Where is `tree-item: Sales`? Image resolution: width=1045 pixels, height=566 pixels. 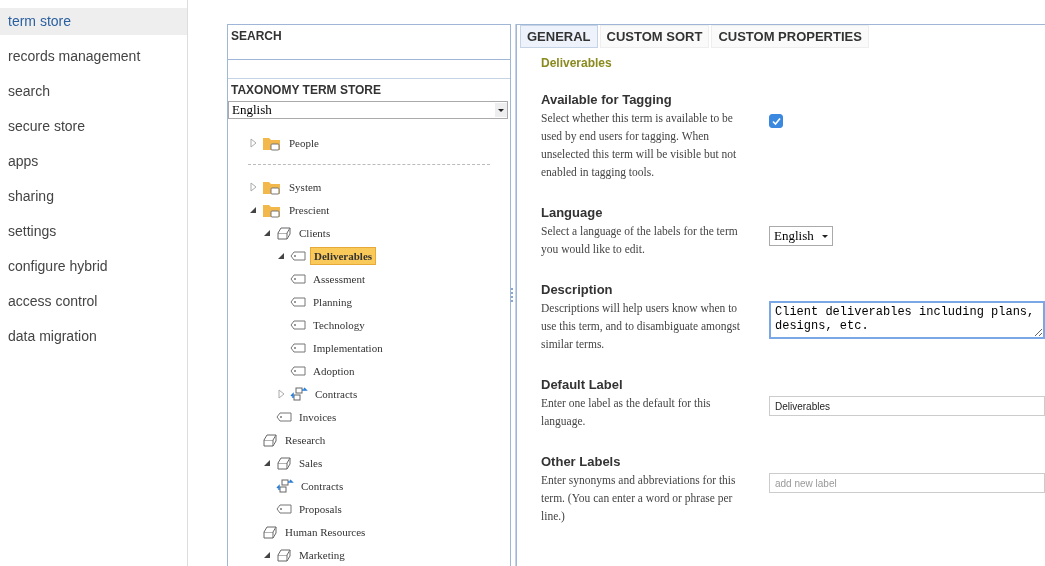 tree-item: Sales is located at coordinates (311, 462).